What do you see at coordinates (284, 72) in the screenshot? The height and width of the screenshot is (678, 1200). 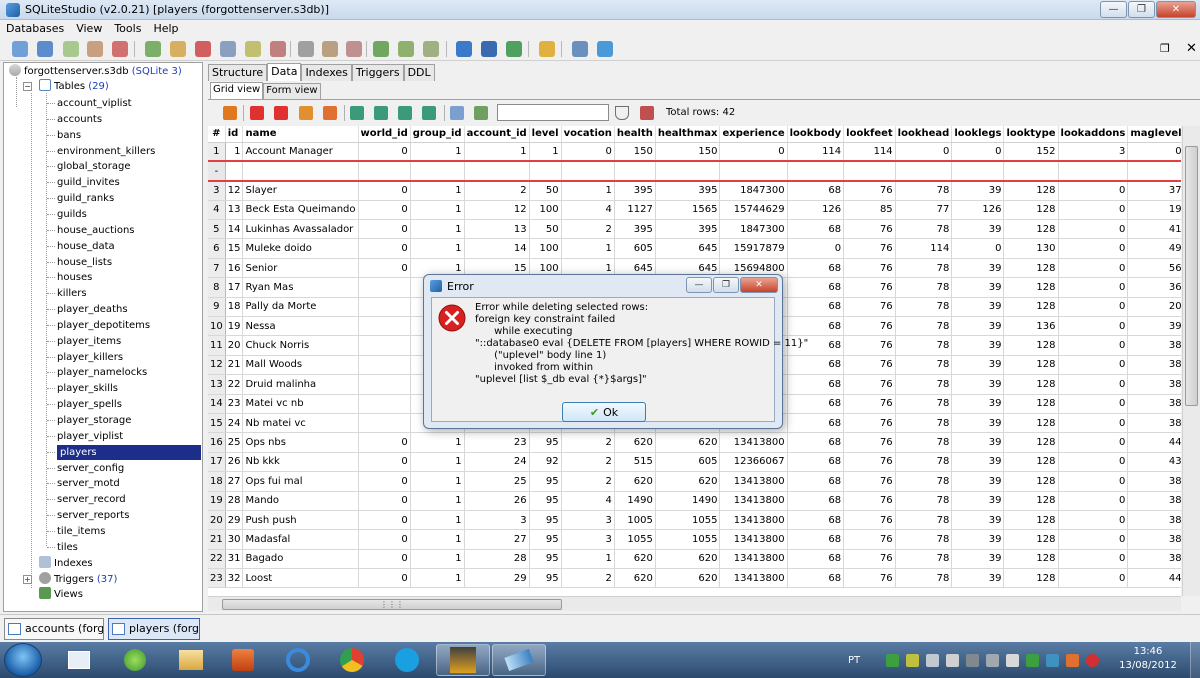 I see `tab-data: Data` at bounding box center [284, 72].